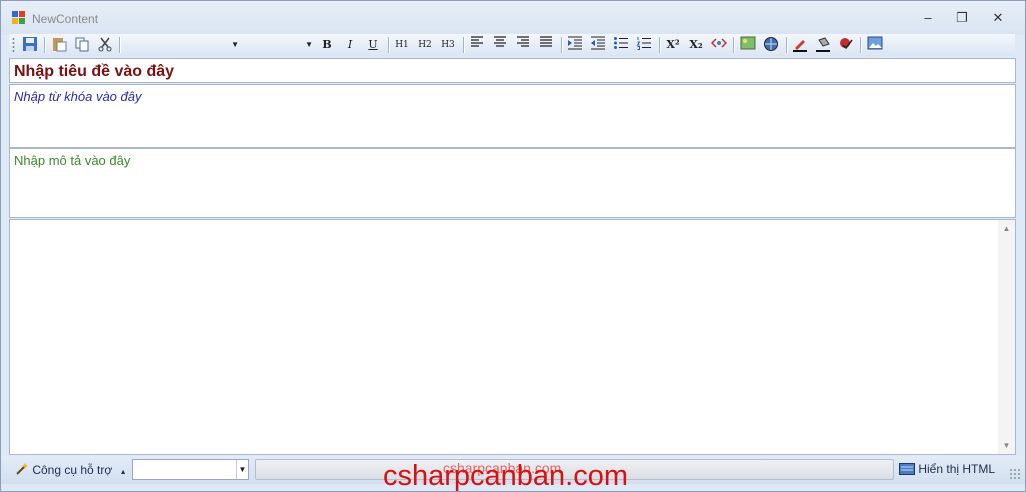  Describe the element at coordinates (1006, 228) in the screenshot. I see `scroll-up-icon: ▲` at that location.